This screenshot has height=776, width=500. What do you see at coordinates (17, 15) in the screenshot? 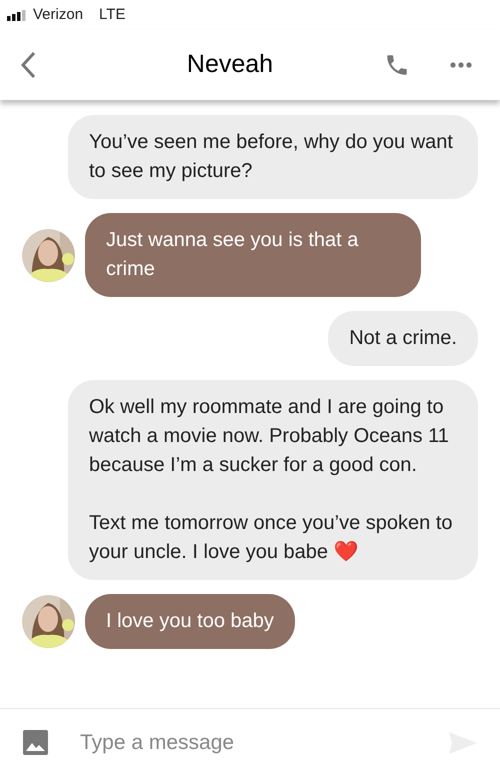
I see `signal-icon` at bounding box center [17, 15].